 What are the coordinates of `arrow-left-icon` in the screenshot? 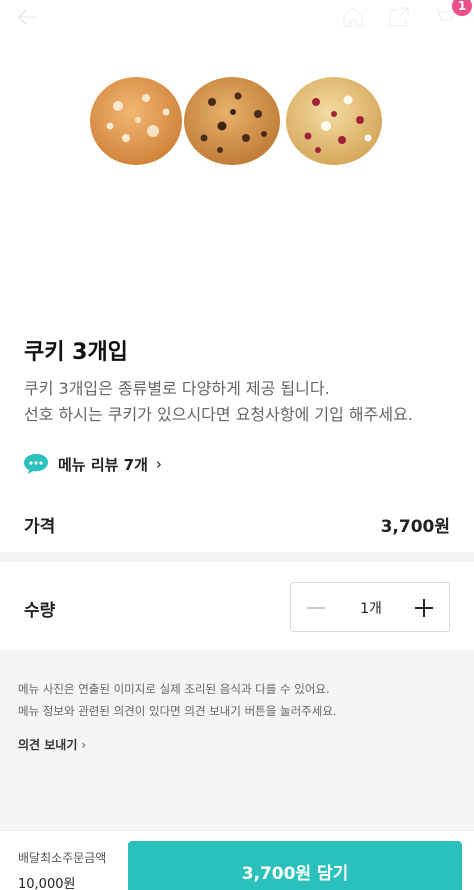 It's located at (27, 17).